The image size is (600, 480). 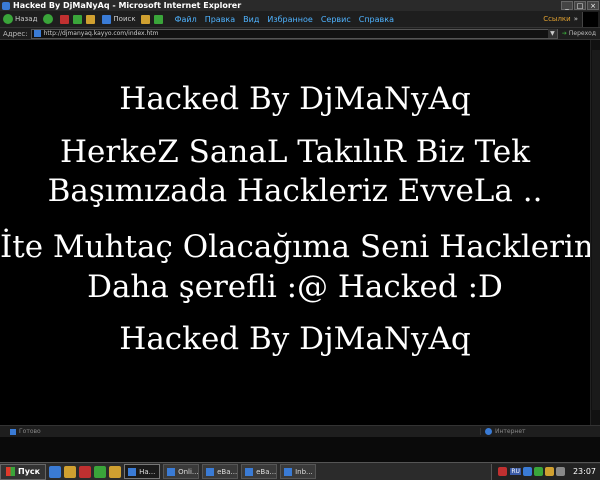 What do you see at coordinates (552, 33) in the screenshot?
I see `chevron-down-icon: ▼` at bounding box center [552, 33].